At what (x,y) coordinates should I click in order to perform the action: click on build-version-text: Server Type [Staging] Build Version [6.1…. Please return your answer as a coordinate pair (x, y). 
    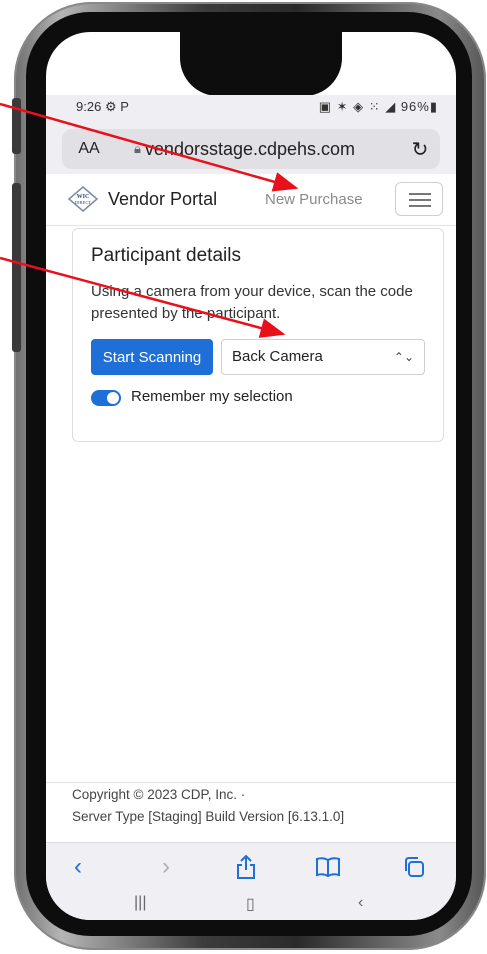
    Looking at the image, I should click on (208, 816).